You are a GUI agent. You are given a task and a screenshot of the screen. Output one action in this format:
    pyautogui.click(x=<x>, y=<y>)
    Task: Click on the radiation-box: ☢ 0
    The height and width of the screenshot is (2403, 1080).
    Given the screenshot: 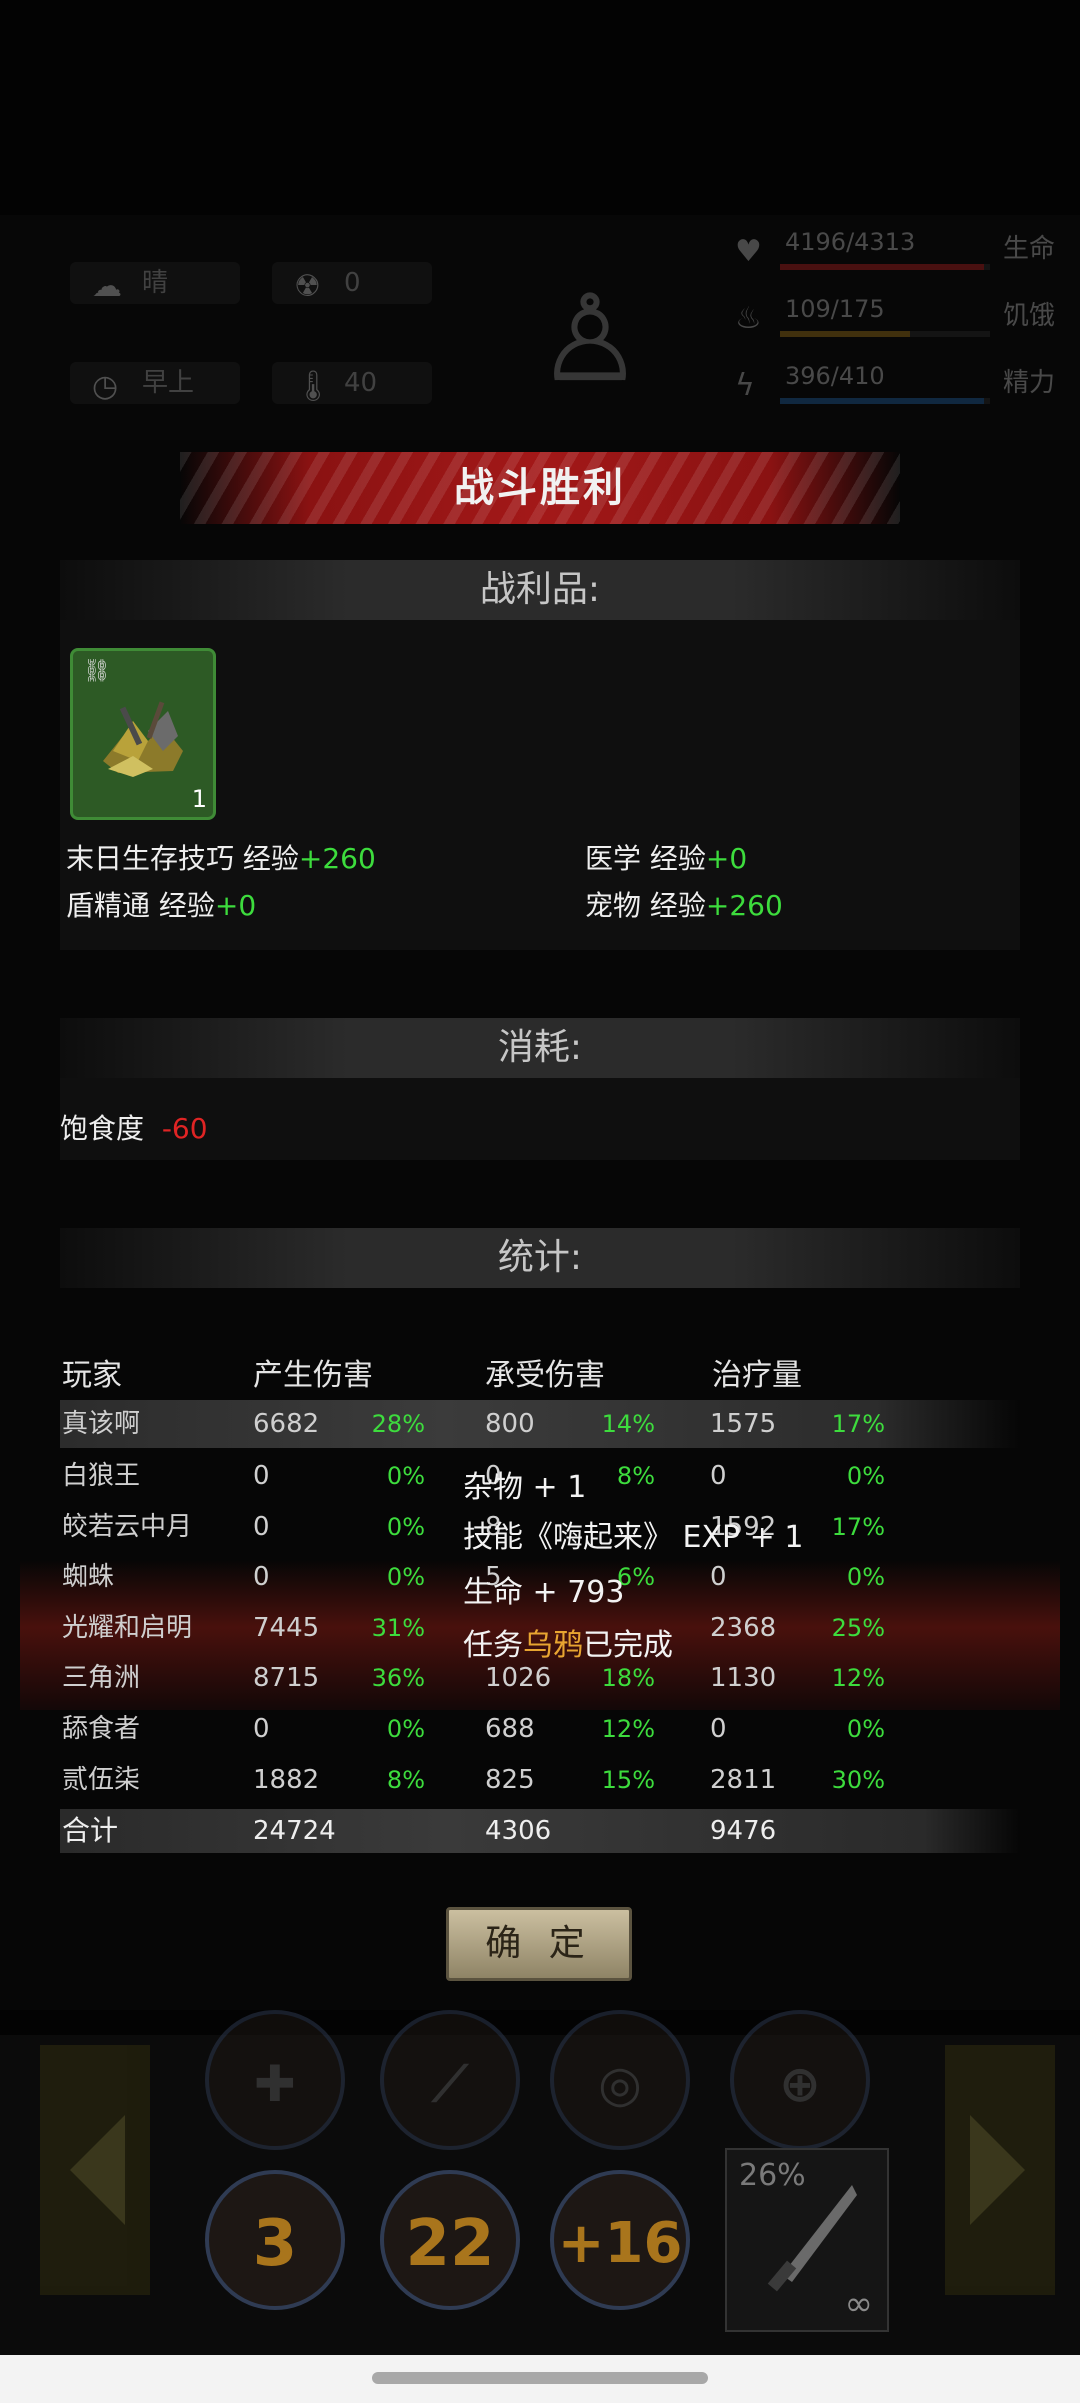 What is the action you would take?
    pyautogui.click(x=352, y=283)
    